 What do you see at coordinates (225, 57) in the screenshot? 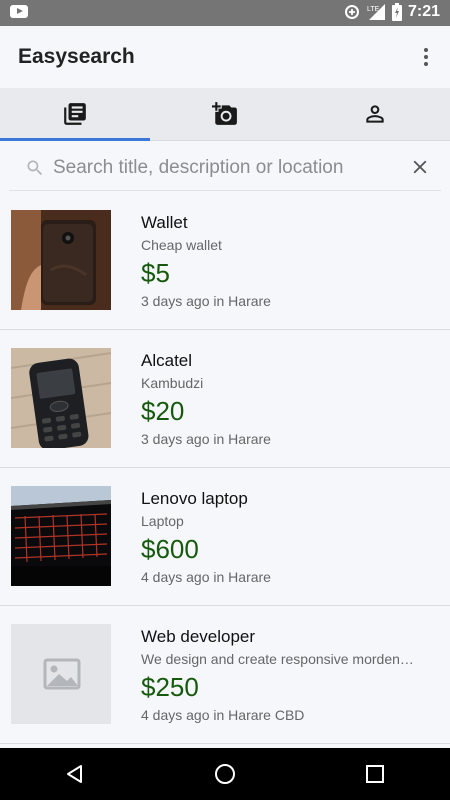
I see `app-bar: Easysearch` at bounding box center [225, 57].